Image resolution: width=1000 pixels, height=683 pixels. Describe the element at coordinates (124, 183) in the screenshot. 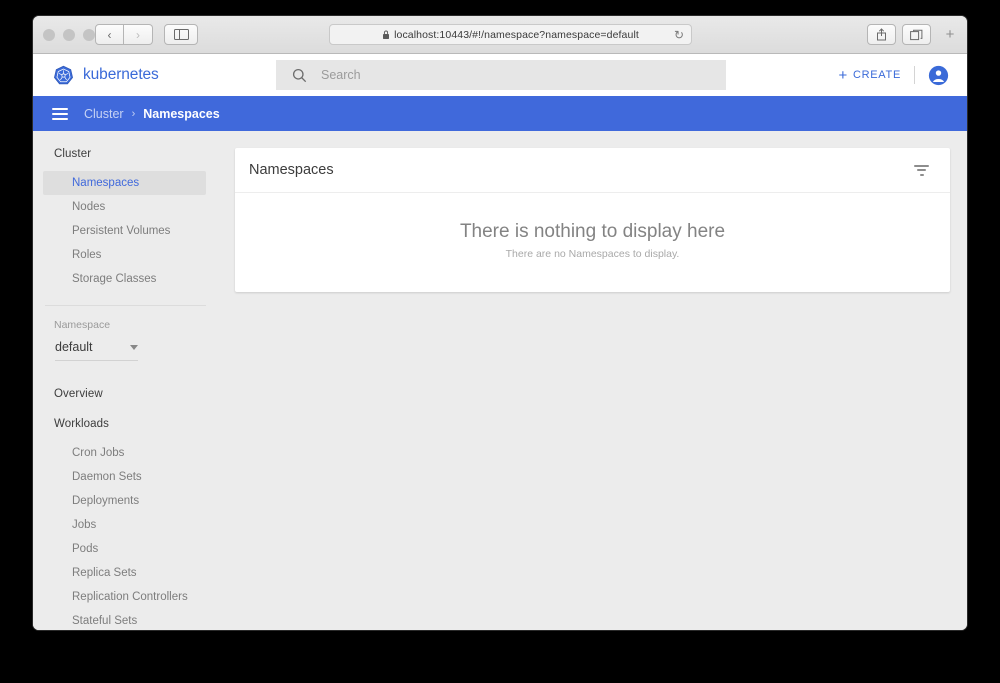

I see `sidebar-item-namespaces: Namespaces` at that location.